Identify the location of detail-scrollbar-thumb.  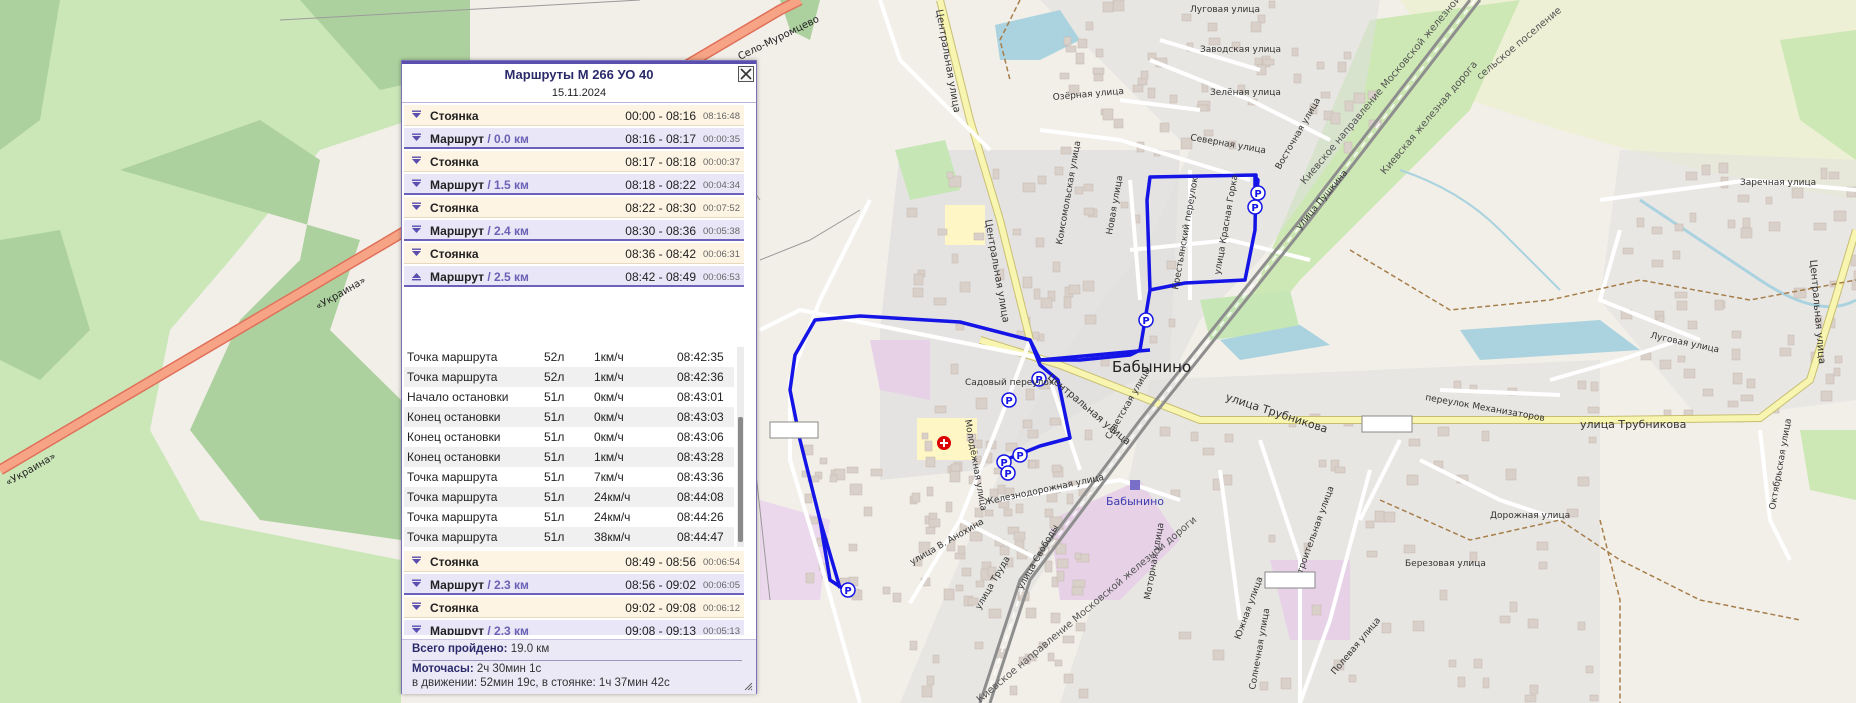
(740, 479).